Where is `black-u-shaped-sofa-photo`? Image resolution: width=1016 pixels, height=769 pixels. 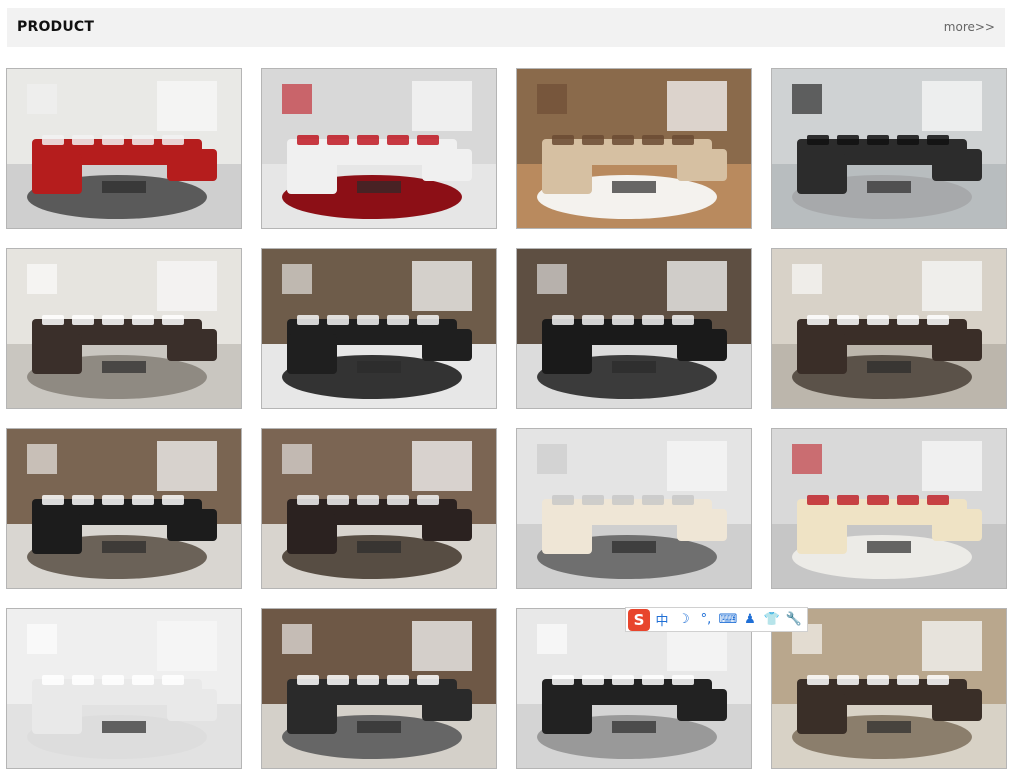
black-u-shaped-sofa-photo is located at coordinates (634, 328).